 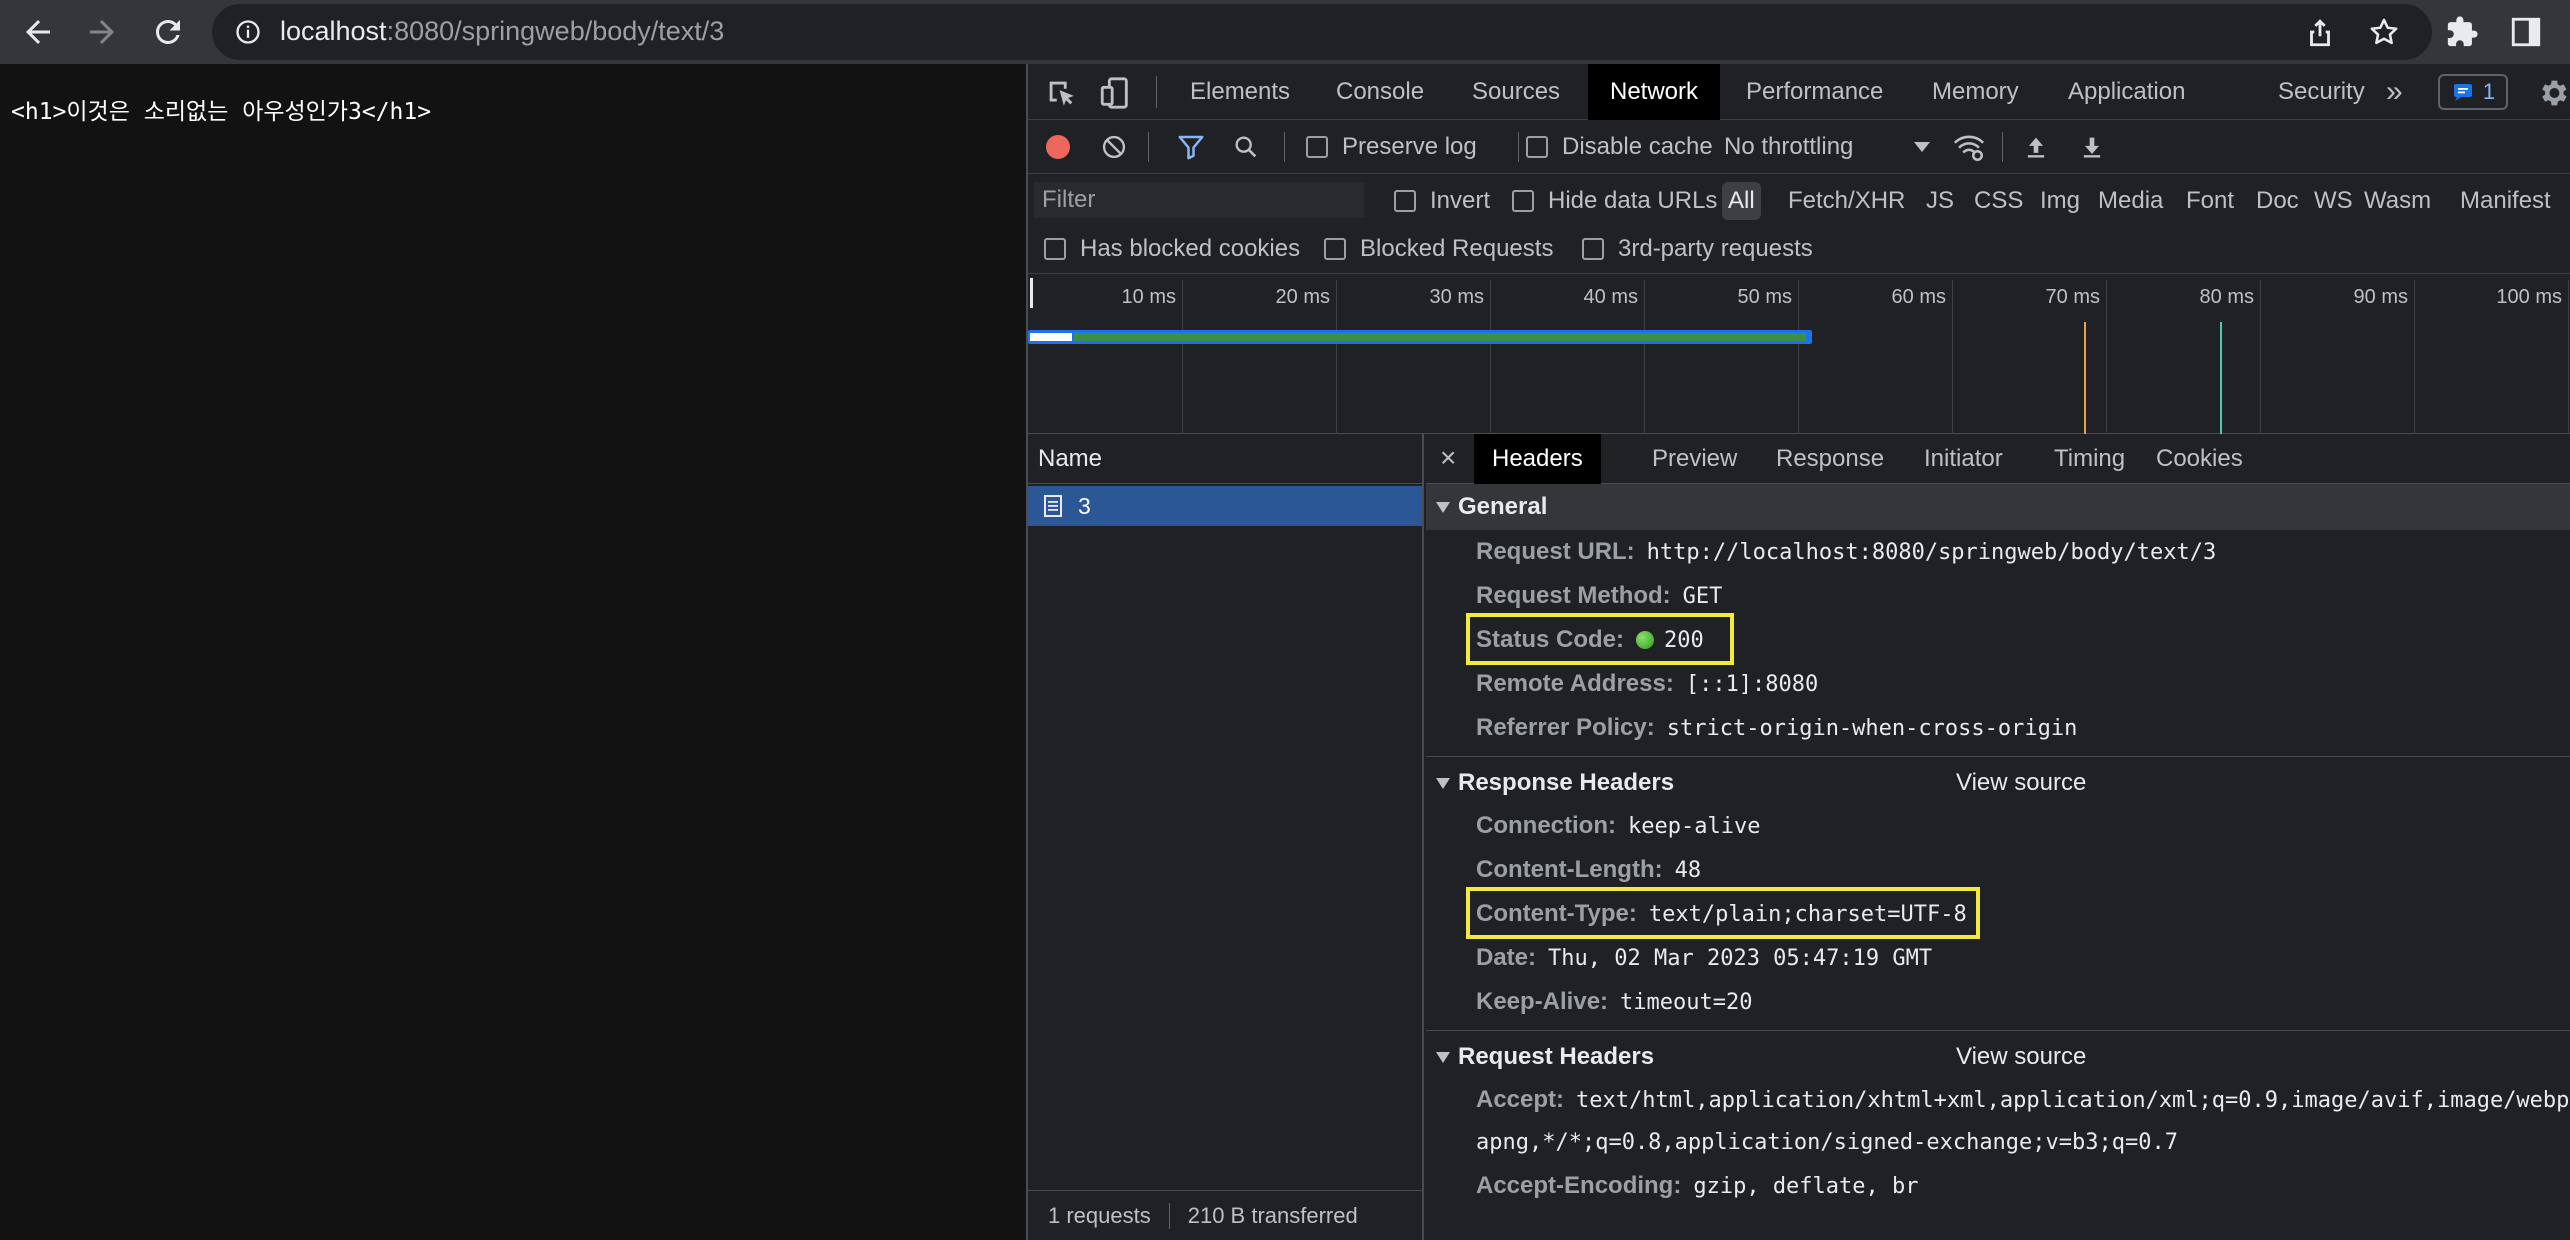 I want to click on tab-headers: Headers, so click(x=1537, y=459).